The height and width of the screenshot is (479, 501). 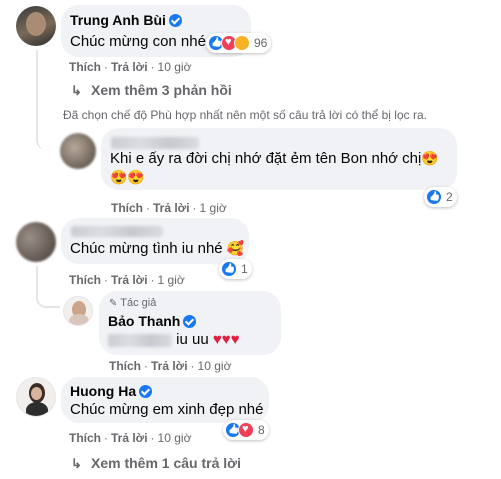 What do you see at coordinates (138, 41) in the screenshot?
I see `comment-text: Chúc mừng con nhé` at bounding box center [138, 41].